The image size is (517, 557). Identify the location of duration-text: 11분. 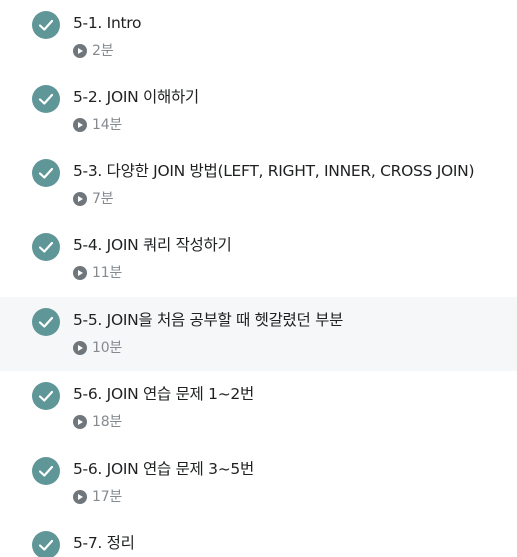
(107, 273).